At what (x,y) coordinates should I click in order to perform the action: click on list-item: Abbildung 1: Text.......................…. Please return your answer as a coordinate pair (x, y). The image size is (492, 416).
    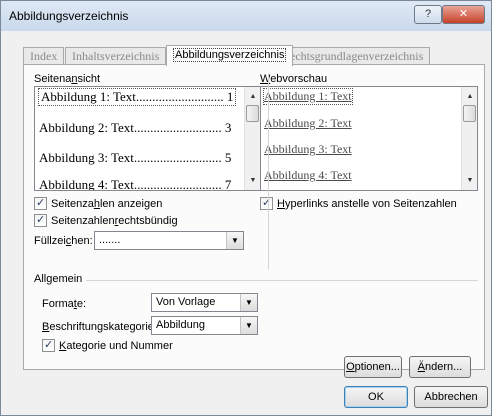
    Looking at the image, I should click on (137, 97).